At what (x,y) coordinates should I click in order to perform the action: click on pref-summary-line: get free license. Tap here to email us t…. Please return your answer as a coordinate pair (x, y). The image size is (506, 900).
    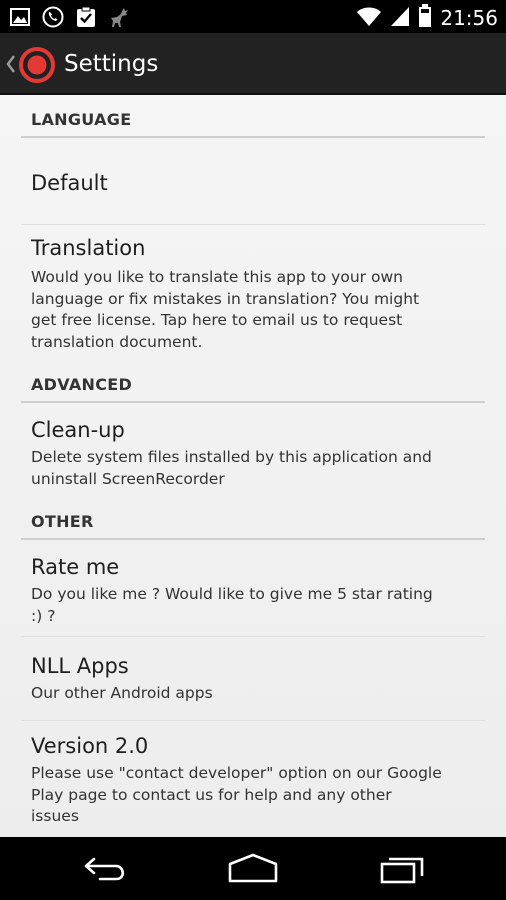
    Looking at the image, I should click on (217, 320).